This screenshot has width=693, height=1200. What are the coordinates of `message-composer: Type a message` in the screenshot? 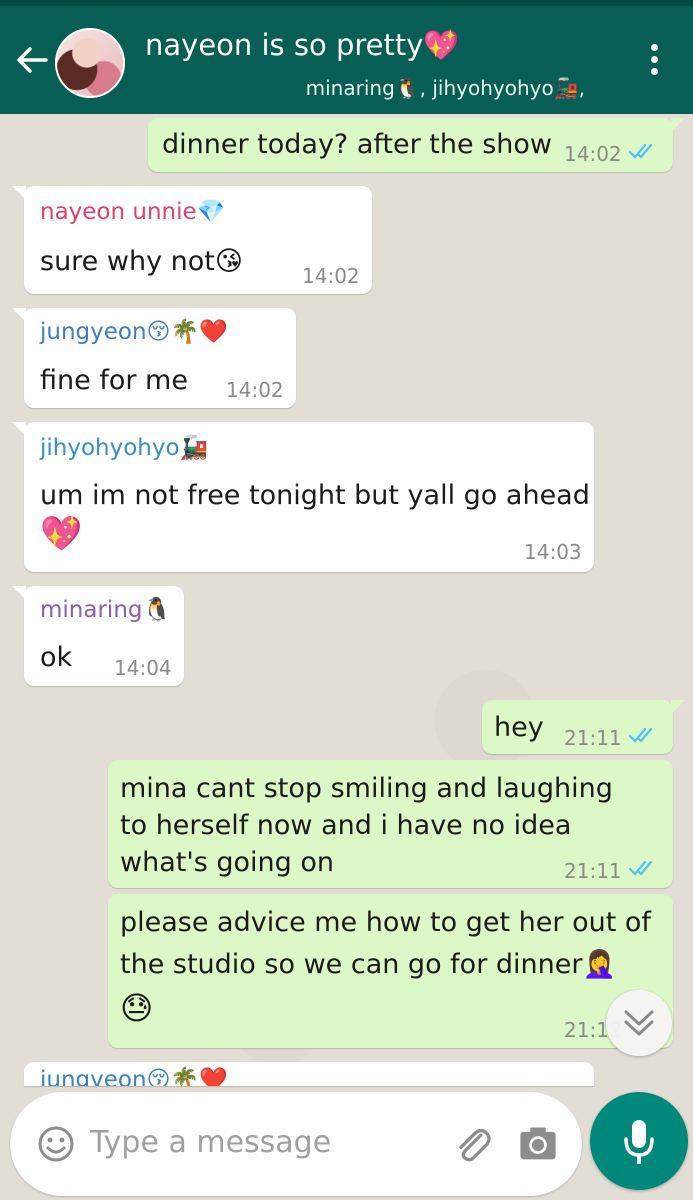 It's located at (296, 1144).